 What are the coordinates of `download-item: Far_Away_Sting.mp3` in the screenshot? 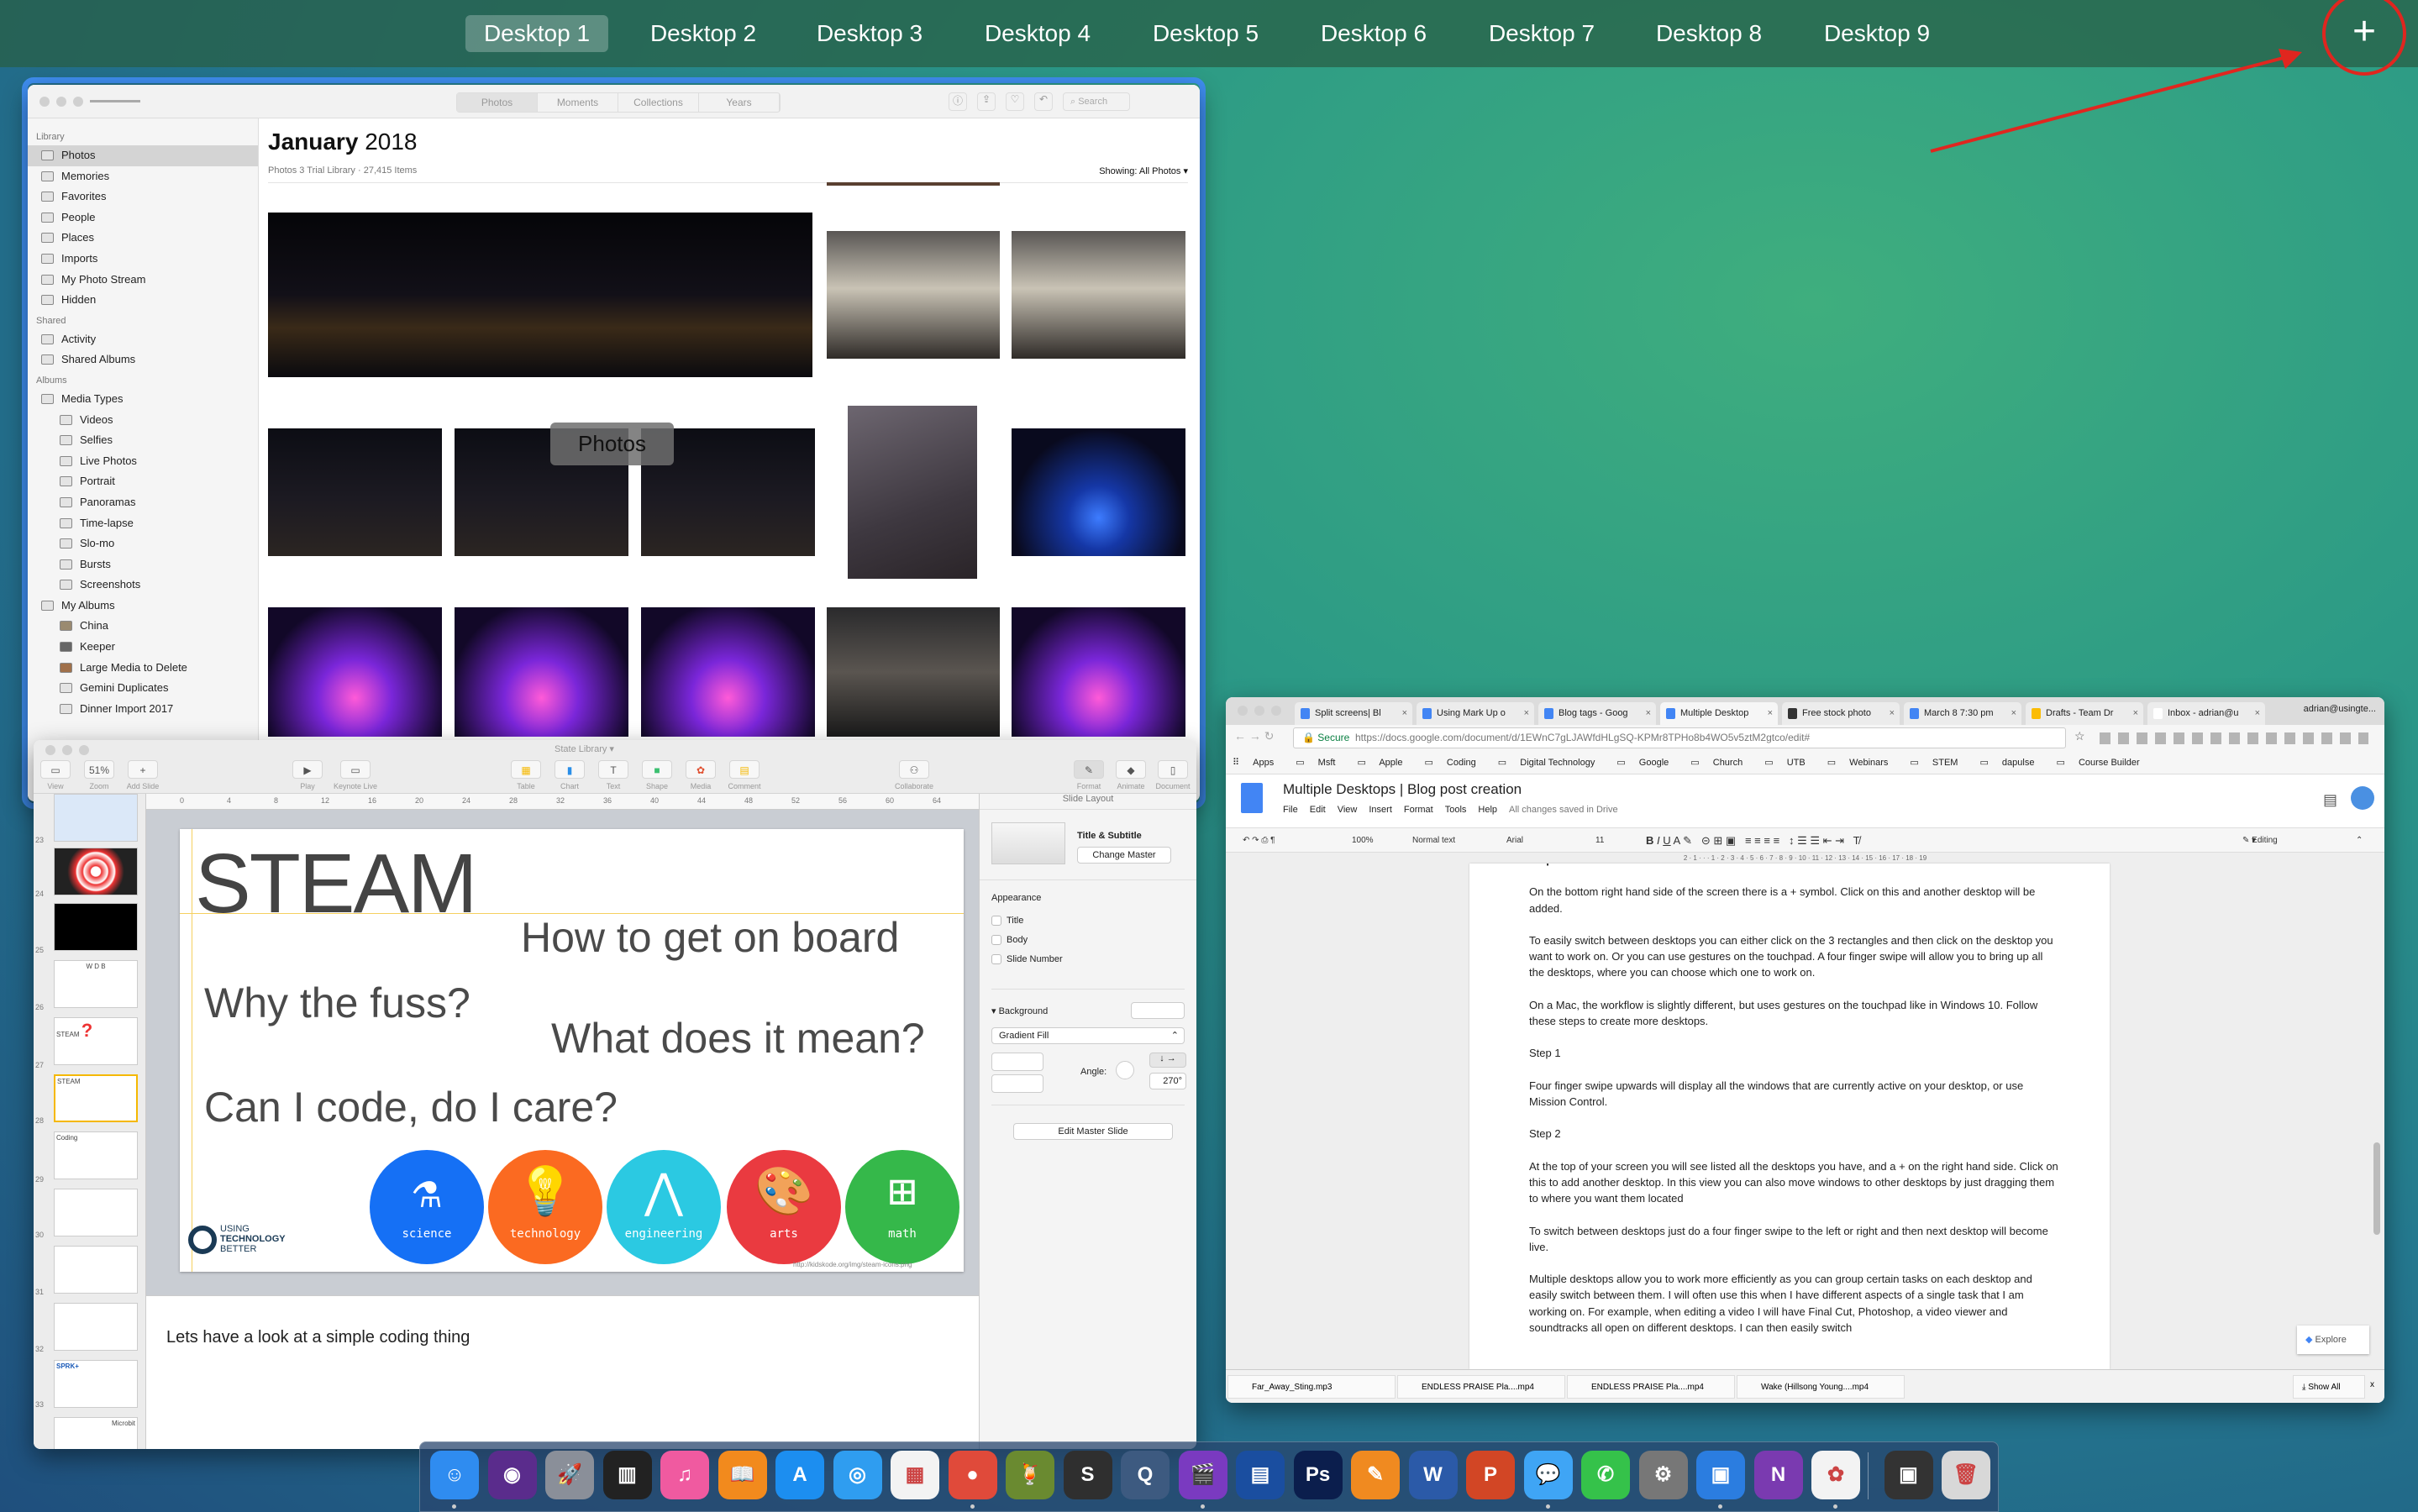 It's located at (1311, 1387).